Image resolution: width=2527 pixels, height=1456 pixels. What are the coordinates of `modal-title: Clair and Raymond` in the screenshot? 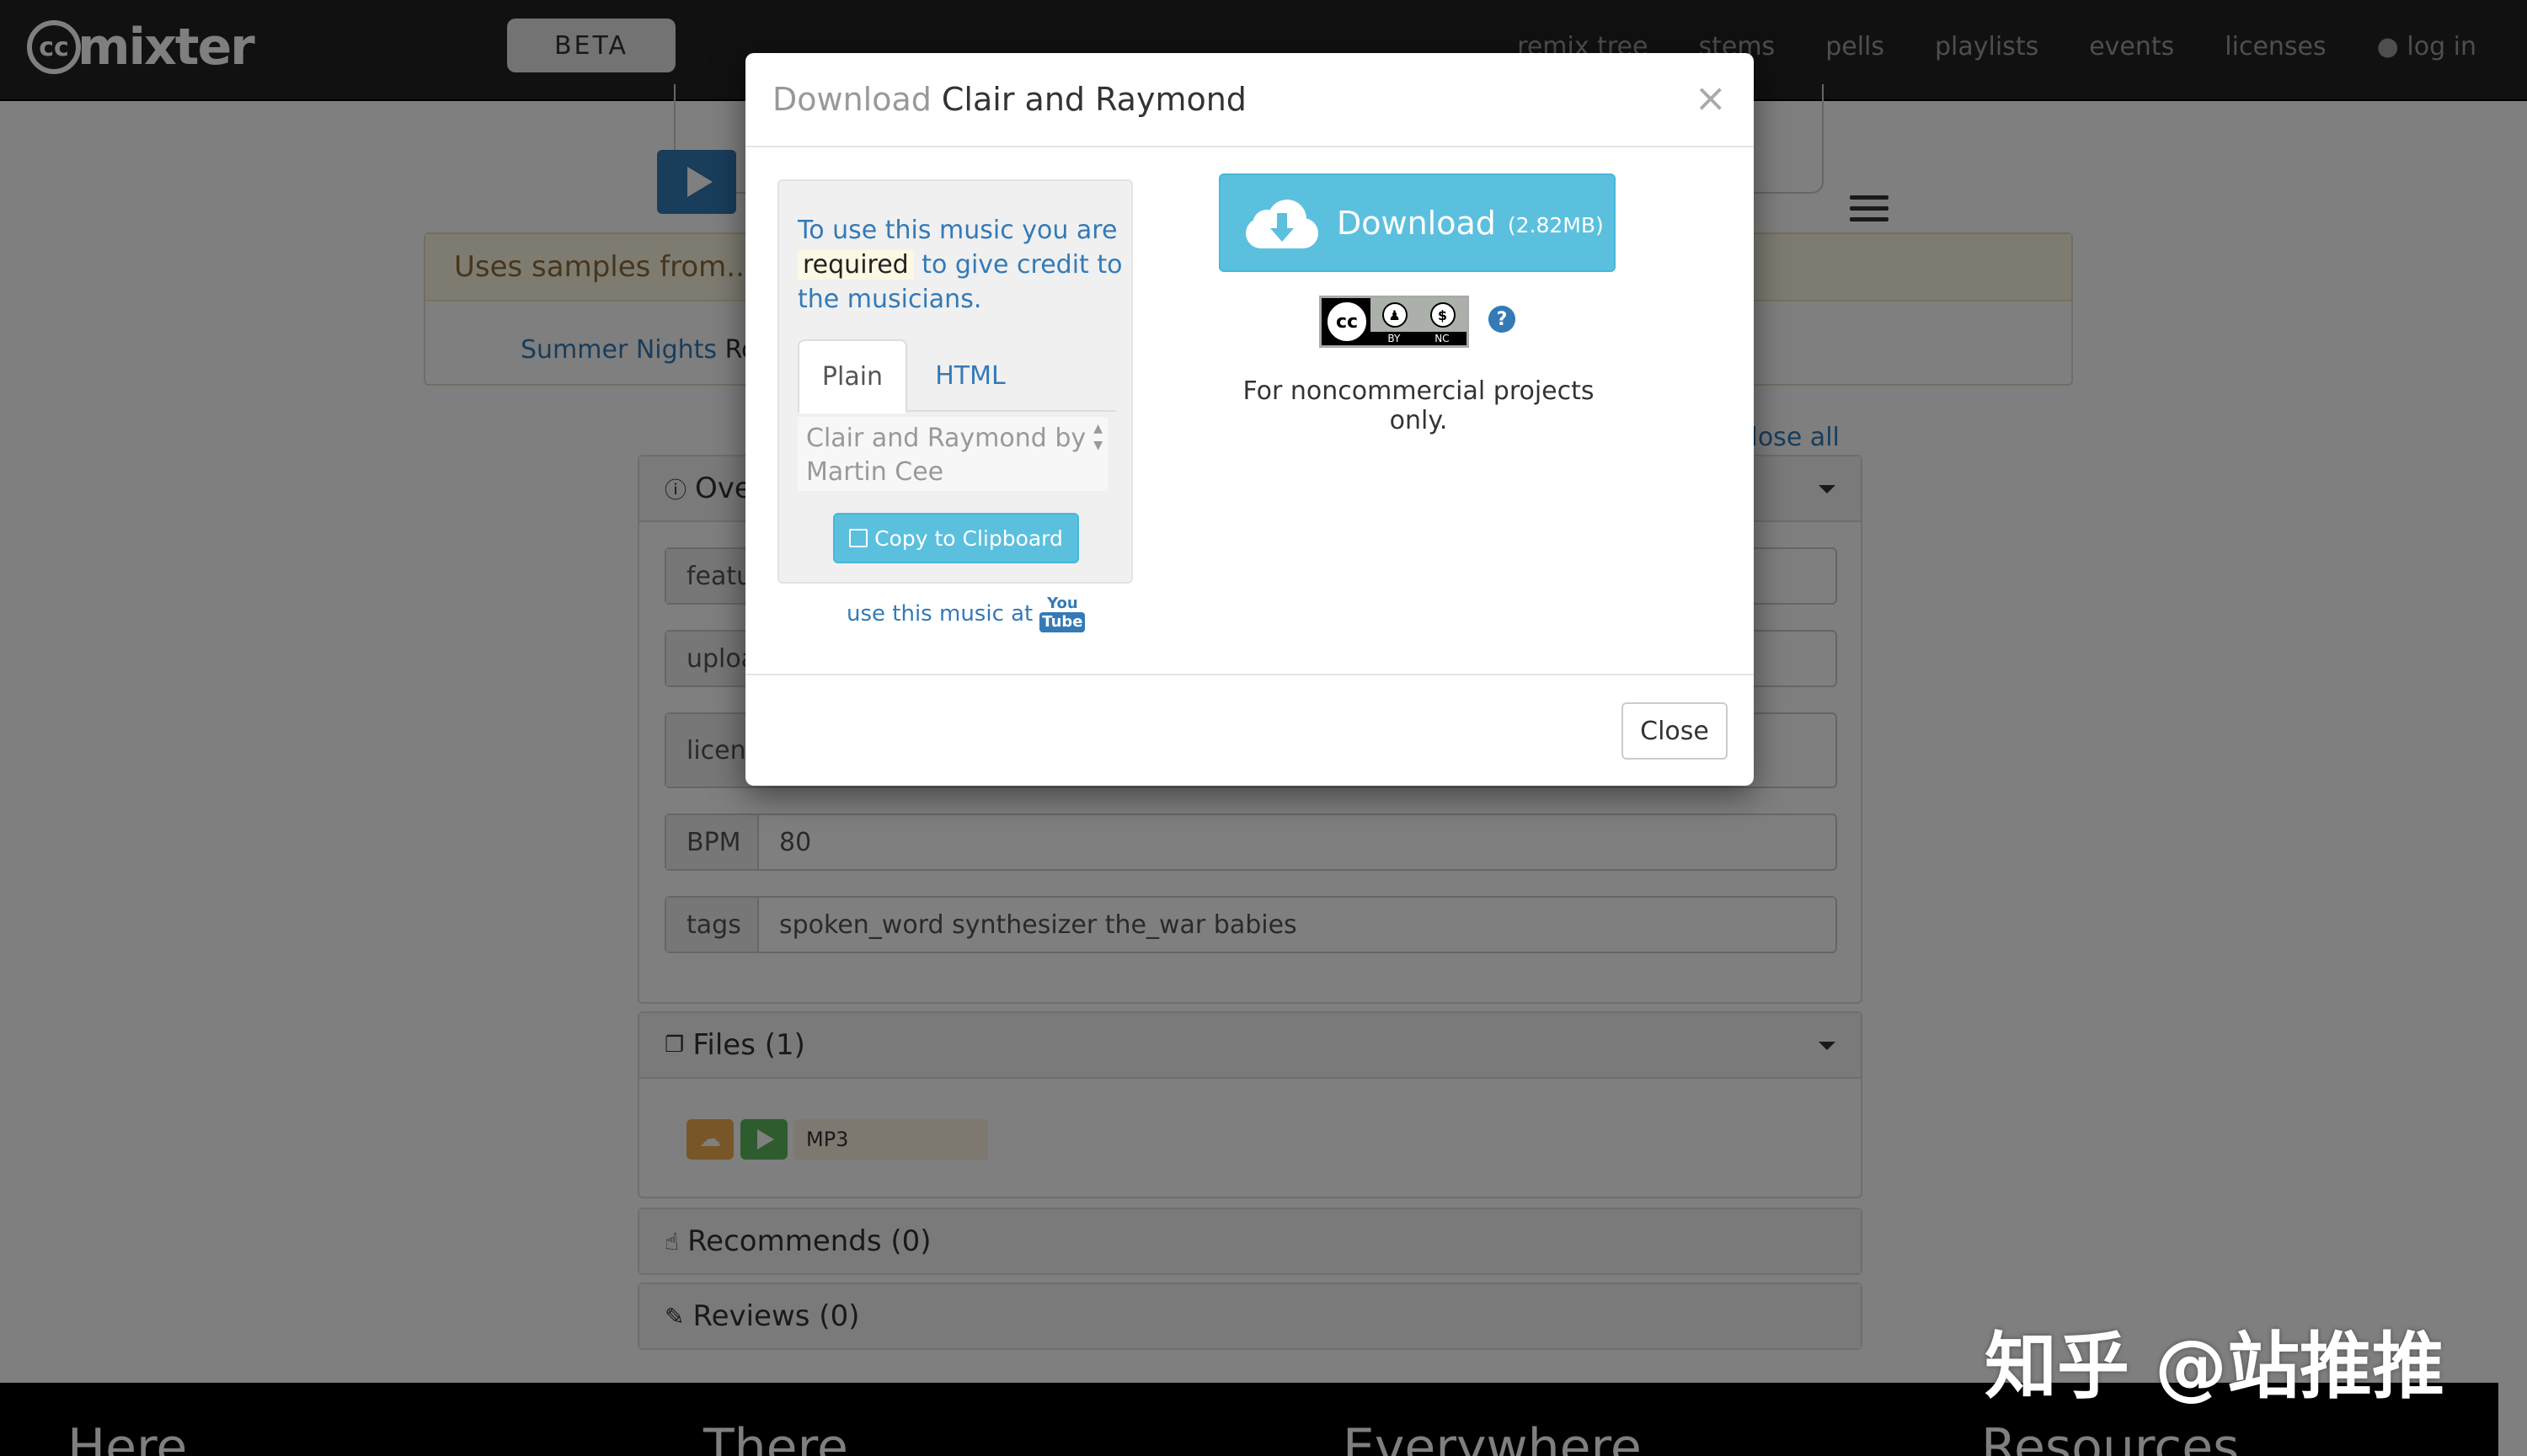 It's located at (1094, 99).